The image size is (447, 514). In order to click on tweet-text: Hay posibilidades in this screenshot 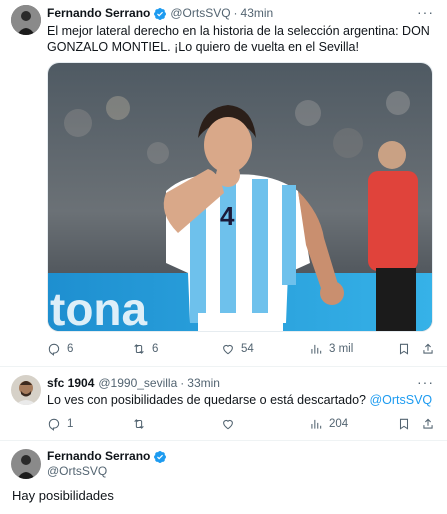, I will do `click(63, 495)`.